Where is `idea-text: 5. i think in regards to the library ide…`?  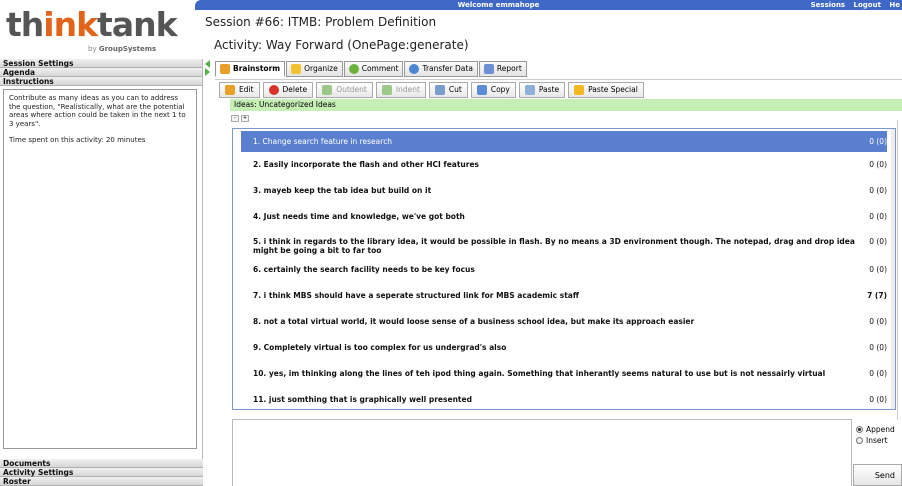 idea-text: 5. i think in regards to the library ide… is located at coordinates (554, 246).